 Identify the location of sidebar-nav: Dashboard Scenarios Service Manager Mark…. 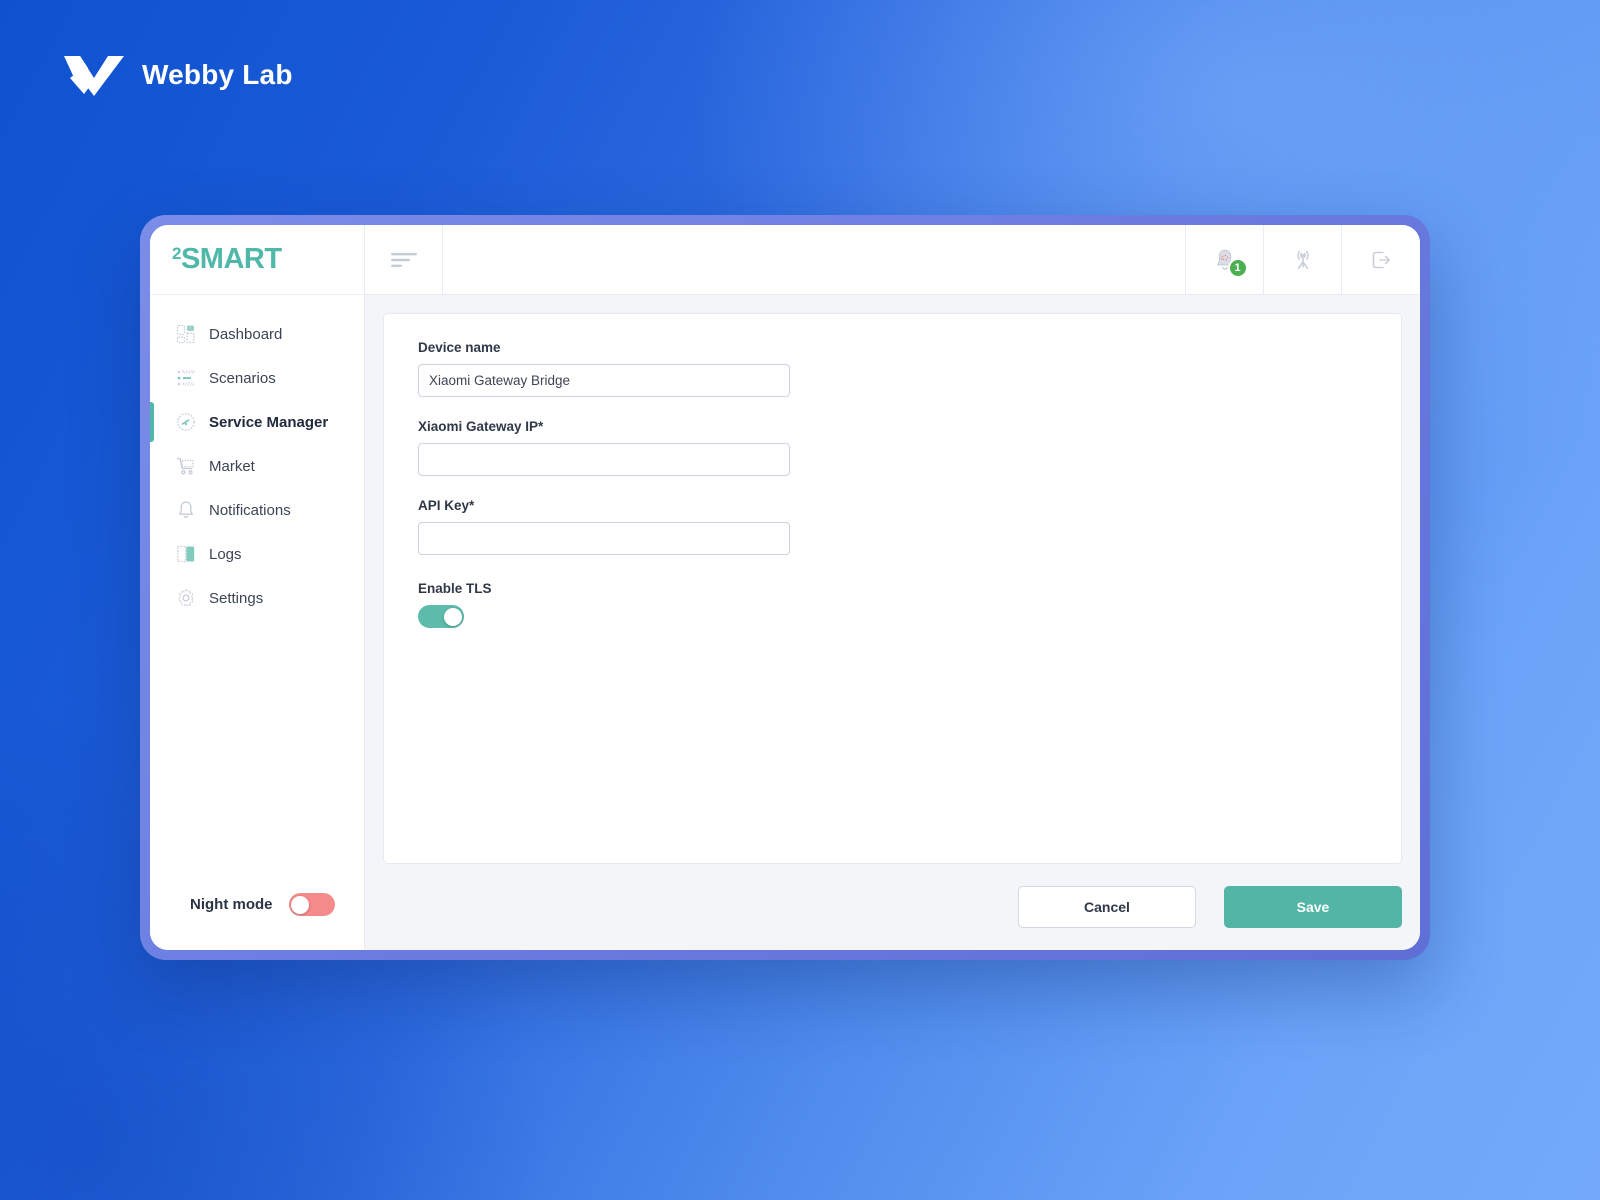
(257, 594).